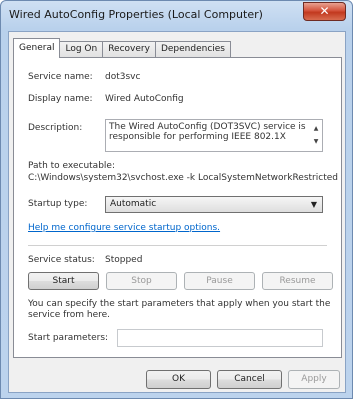 This screenshot has height=399, width=353. I want to click on section-divider, so click(177, 245).